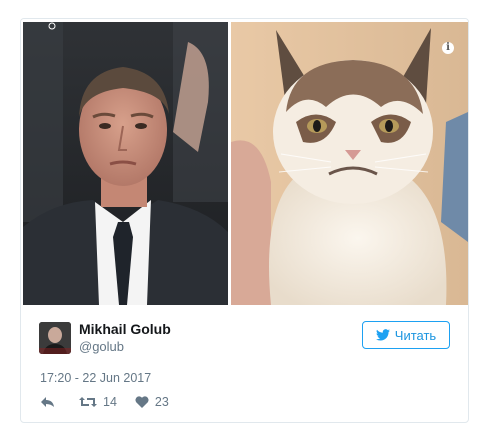 Image resolution: width=486 pixels, height=436 pixels. I want to click on author-handle: @golub, so click(125, 346).